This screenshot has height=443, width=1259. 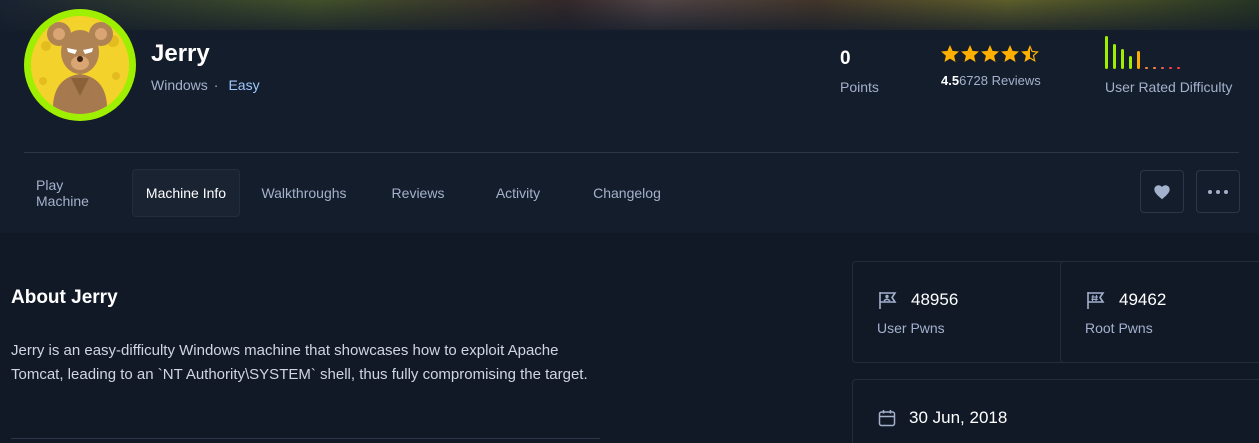 I want to click on rating-value: 4.5, so click(x=950, y=80).